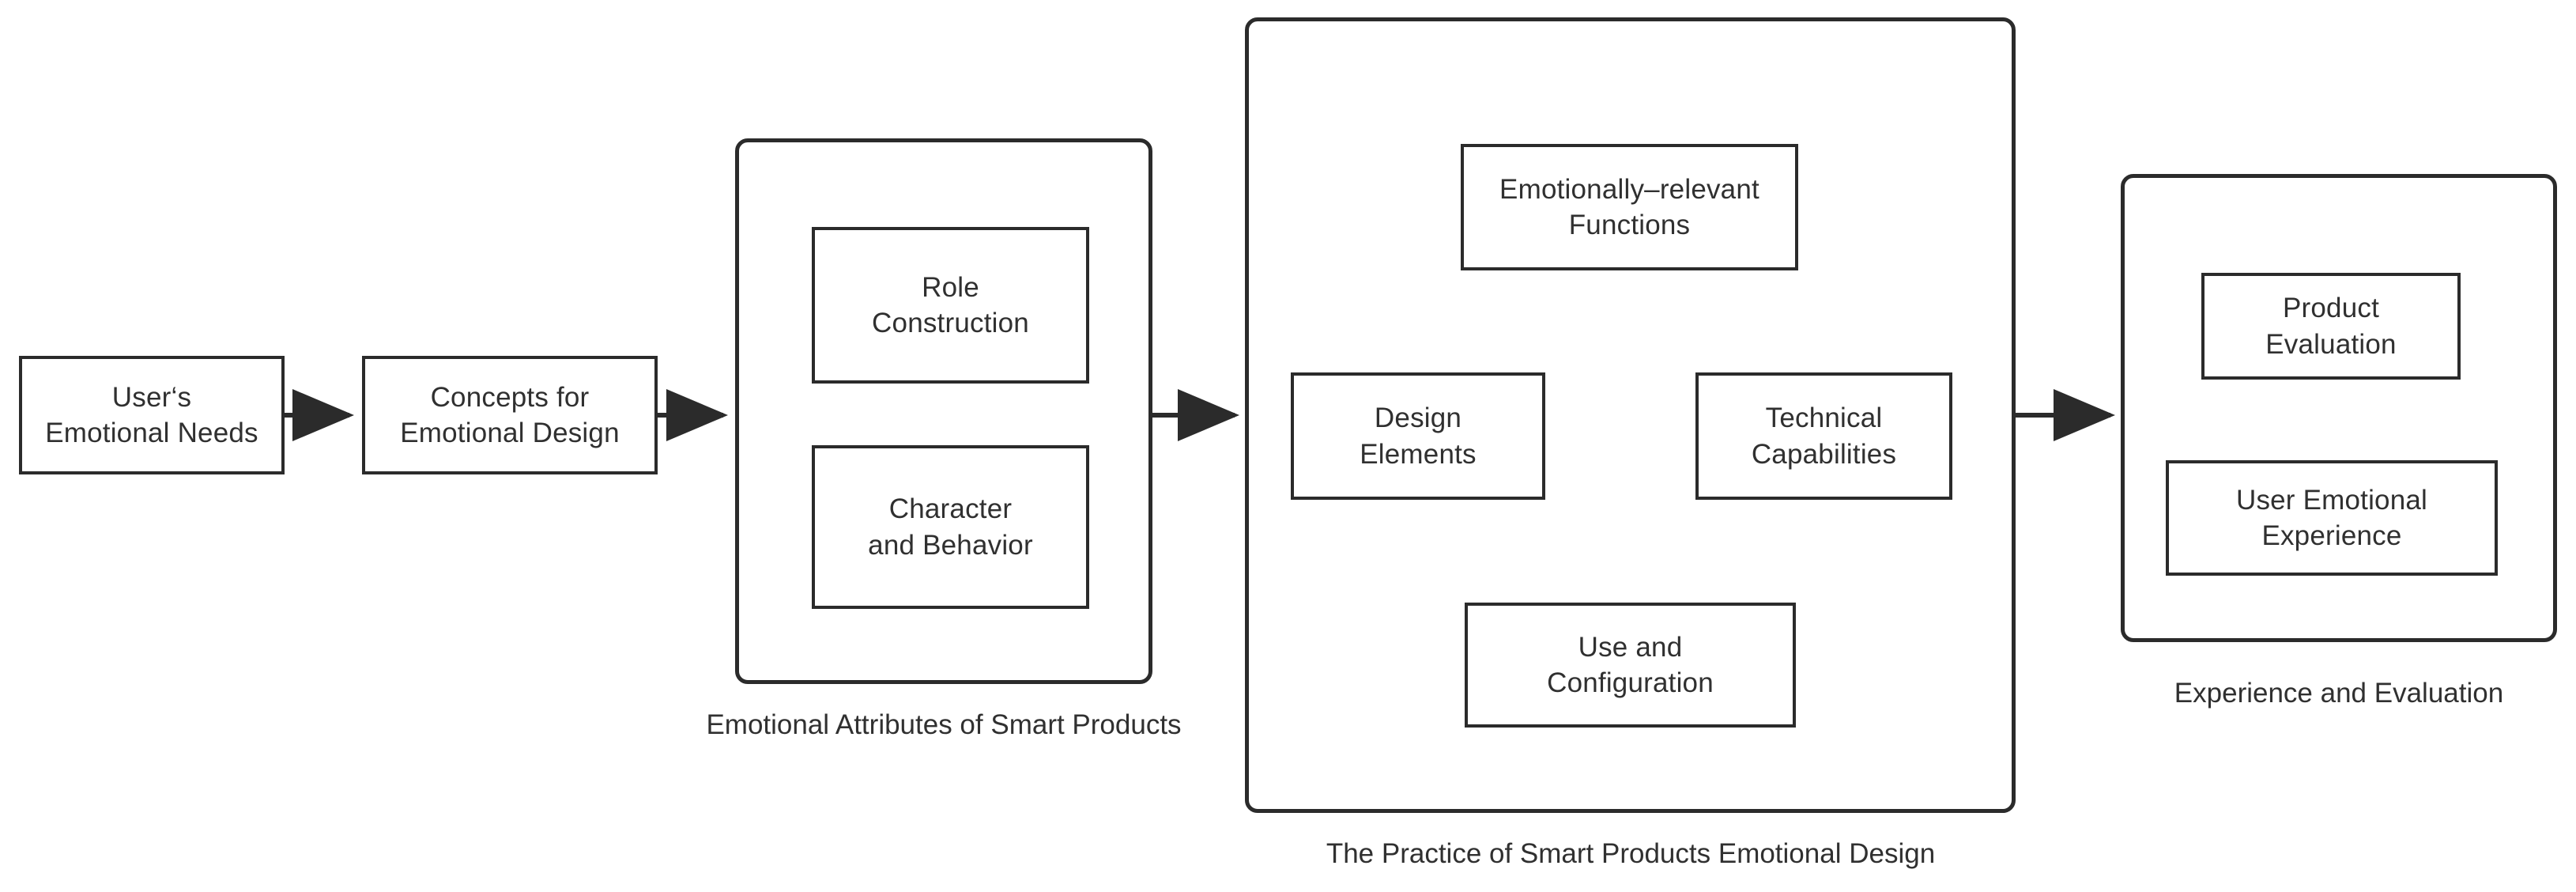 Image resolution: width=2576 pixels, height=892 pixels. Describe the element at coordinates (944, 724) in the screenshot. I see `caption-emotional-attributes: Emotional Attributes of Smart Products` at that location.